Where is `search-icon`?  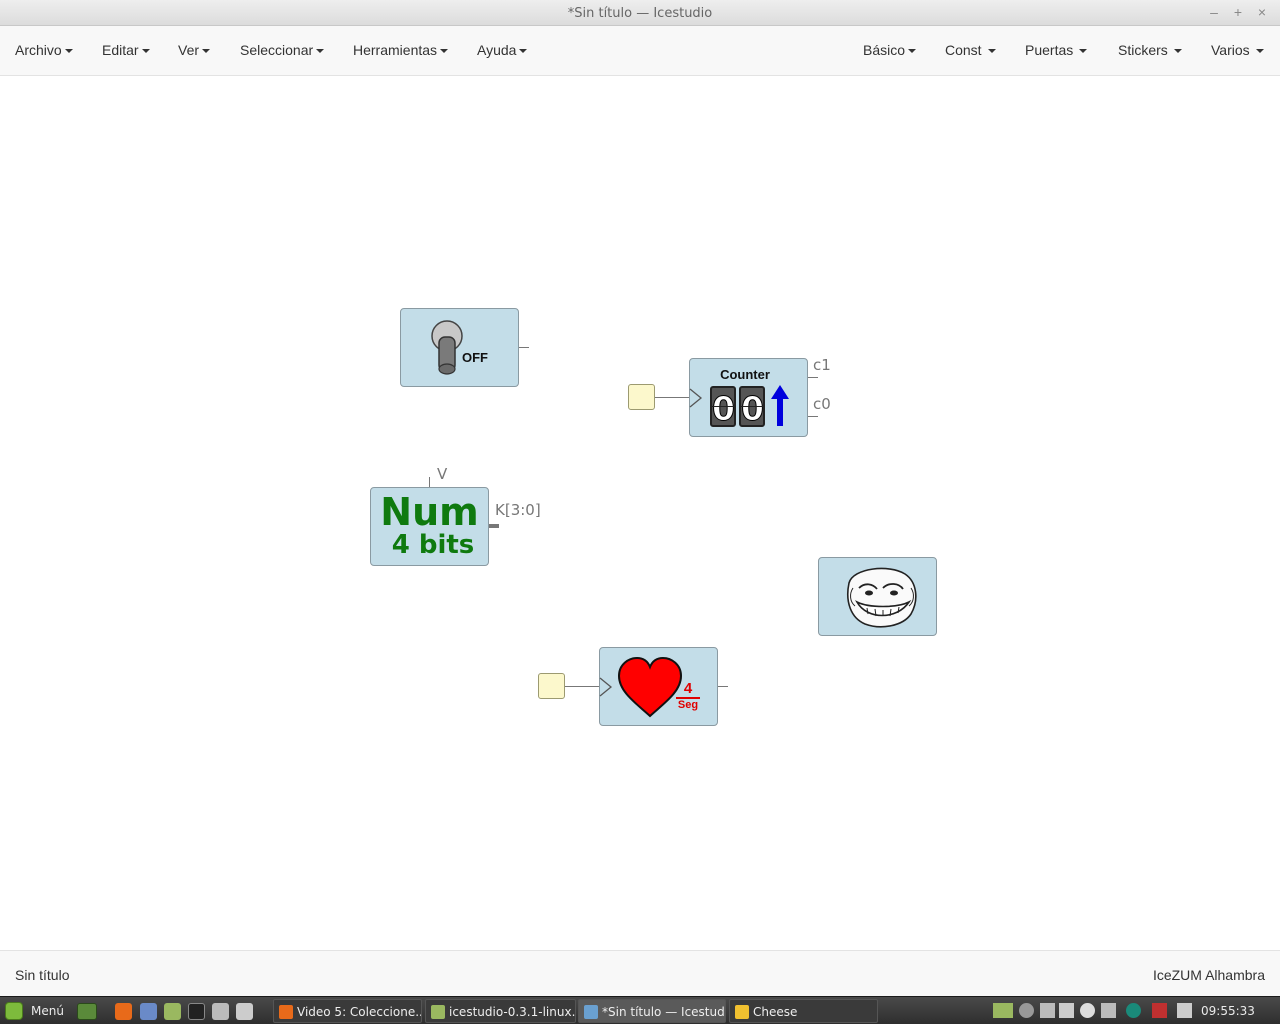 search-icon is located at coordinates (220, 1011).